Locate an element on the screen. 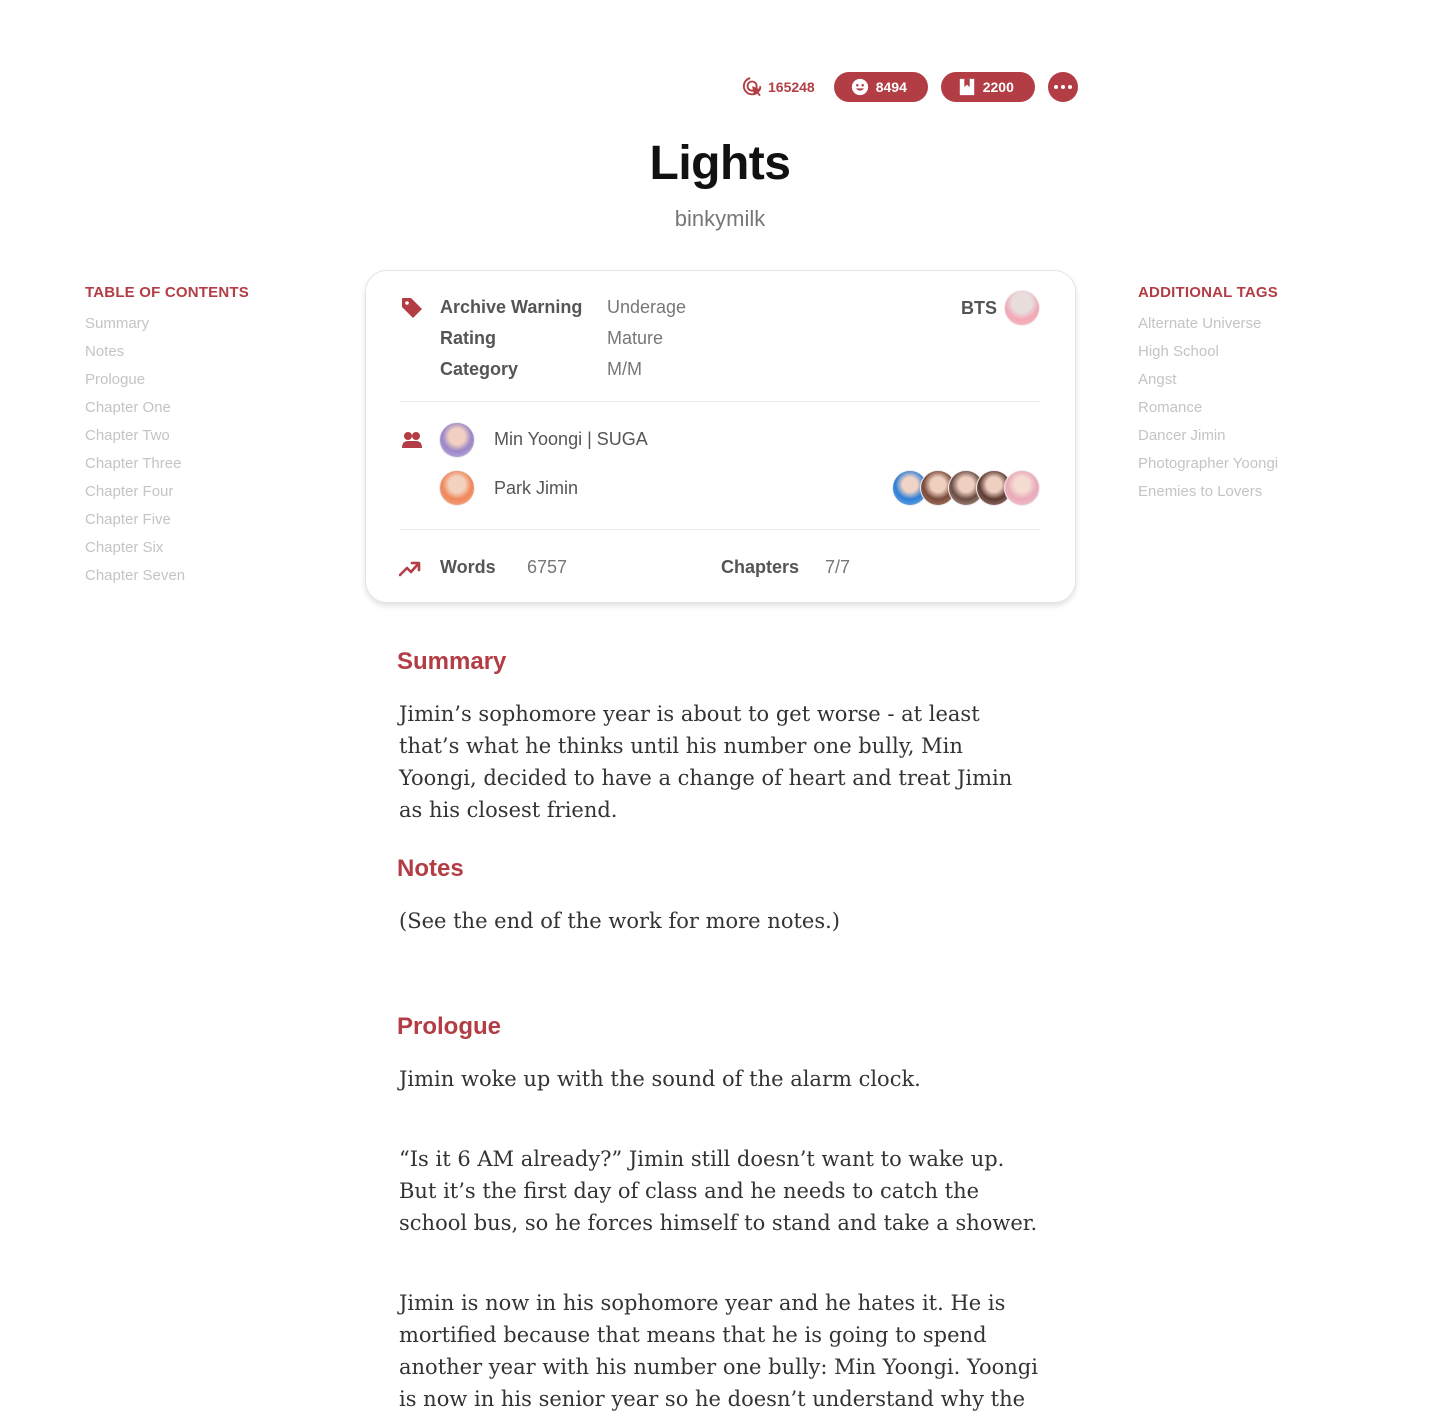 The height and width of the screenshot is (1419, 1440). fandom-name: BTS is located at coordinates (979, 308).